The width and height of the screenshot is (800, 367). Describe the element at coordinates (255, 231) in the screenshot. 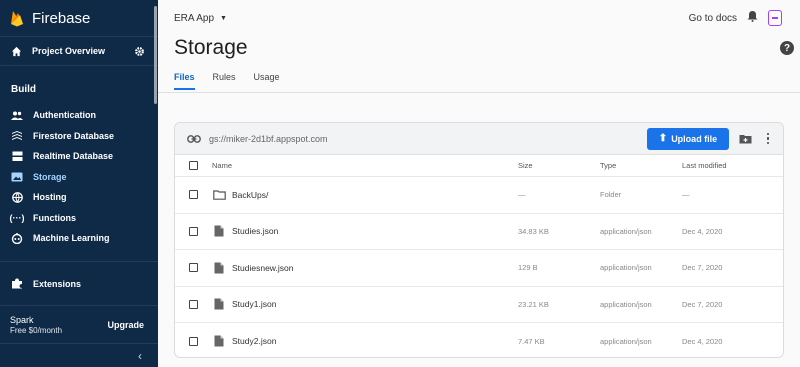

I see `file-name: Studies.json` at that location.